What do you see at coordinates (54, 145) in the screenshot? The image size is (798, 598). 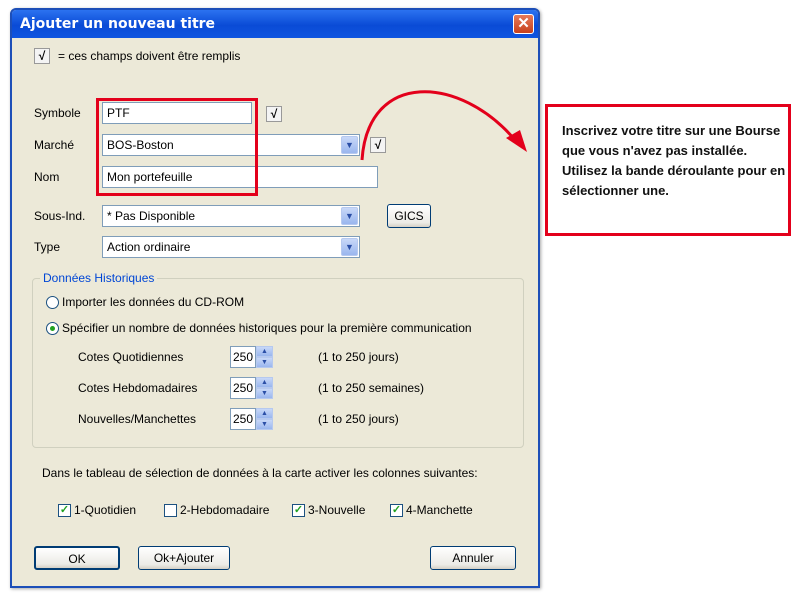 I see `market-label: Marché` at bounding box center [54, 145].